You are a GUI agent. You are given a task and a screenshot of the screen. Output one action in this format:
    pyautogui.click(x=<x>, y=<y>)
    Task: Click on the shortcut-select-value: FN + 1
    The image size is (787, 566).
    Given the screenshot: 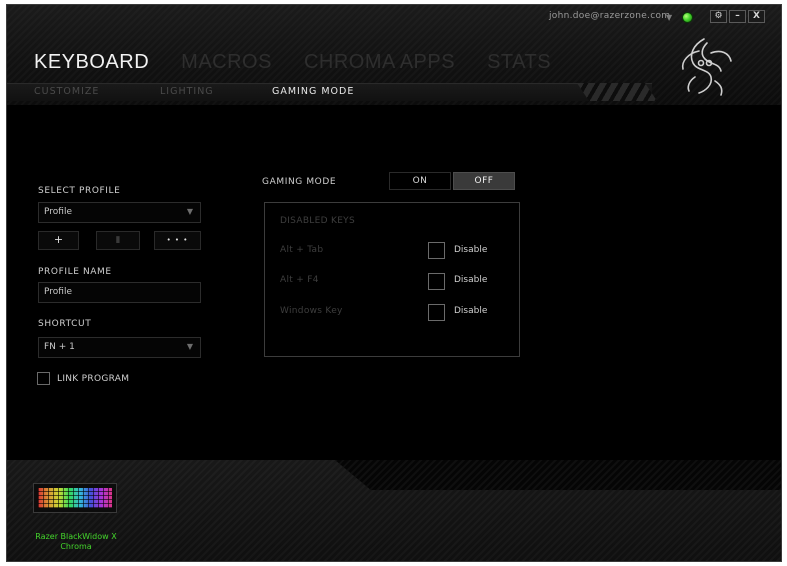 What is the action you would take?
    pyautogui.click(x=59, y=347)
    